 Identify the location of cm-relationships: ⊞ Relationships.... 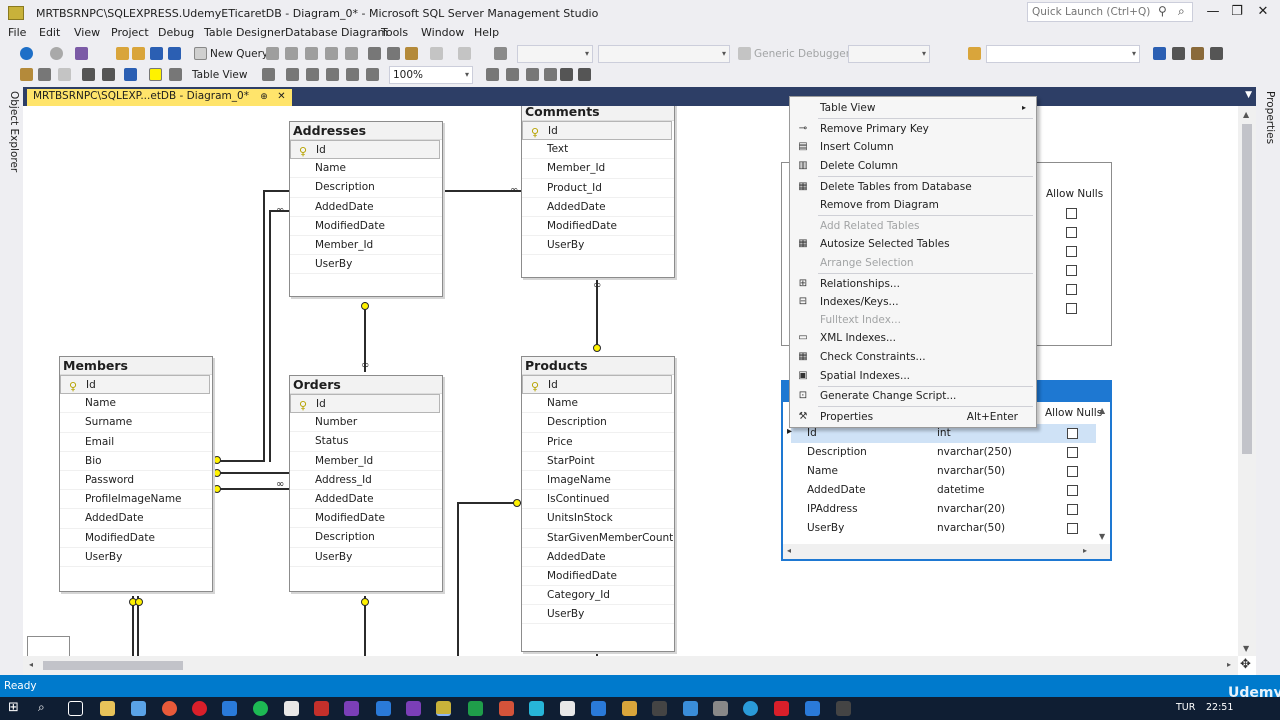
(913, 284).